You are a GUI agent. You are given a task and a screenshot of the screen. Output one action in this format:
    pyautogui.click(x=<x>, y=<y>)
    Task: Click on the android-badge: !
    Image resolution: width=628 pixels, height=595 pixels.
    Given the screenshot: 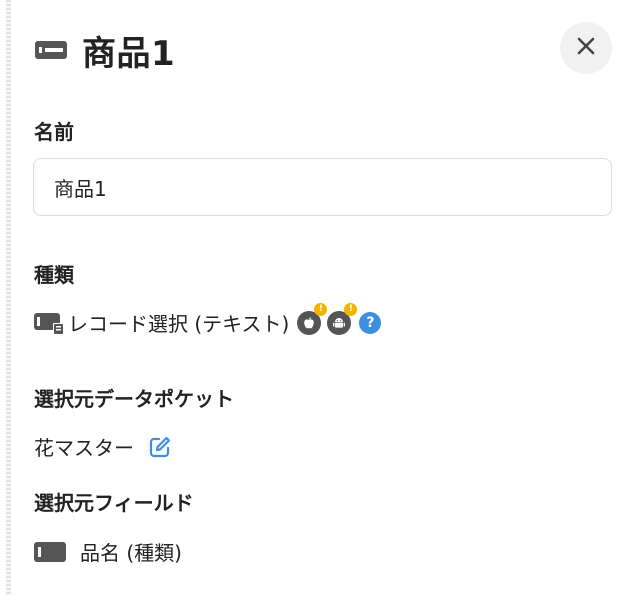 What is the action you would take?
    pyautogui.click(x=342, y=318)
    